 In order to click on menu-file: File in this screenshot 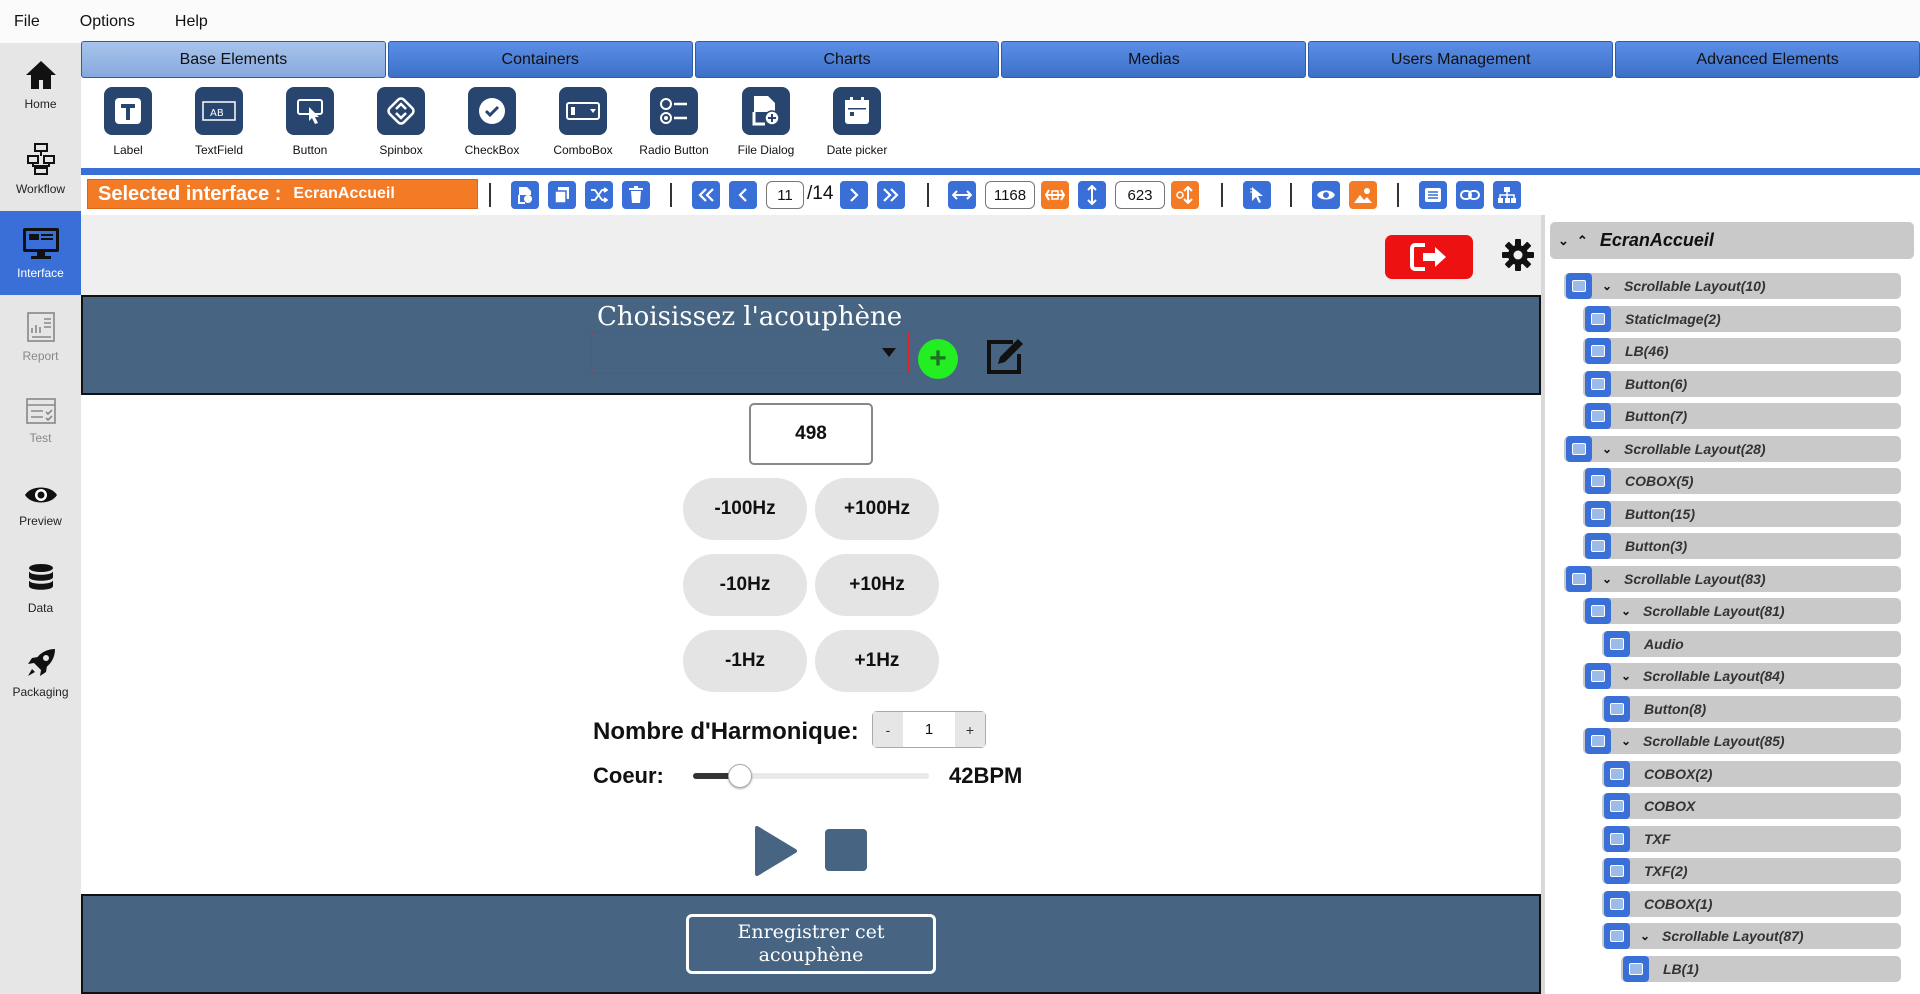, I will do `click(37, 22)`.